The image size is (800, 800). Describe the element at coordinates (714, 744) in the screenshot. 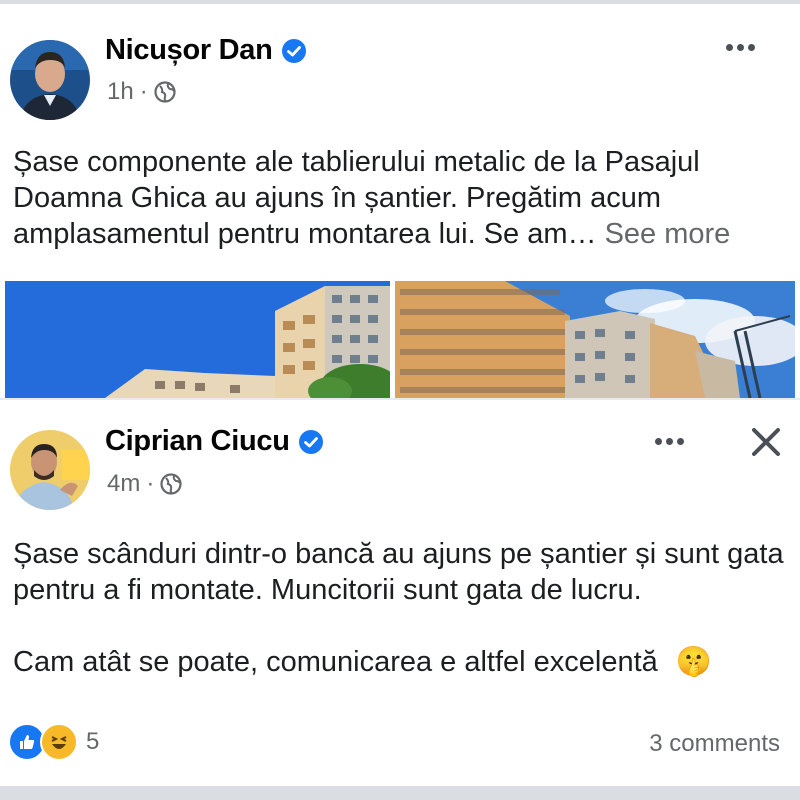

I see `comments-count-link: 3 comments` at that location.